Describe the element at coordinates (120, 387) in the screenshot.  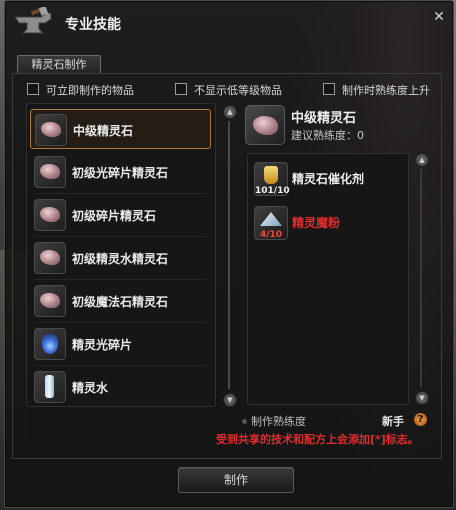
I see `recipe-item: 精灵水` at that location.